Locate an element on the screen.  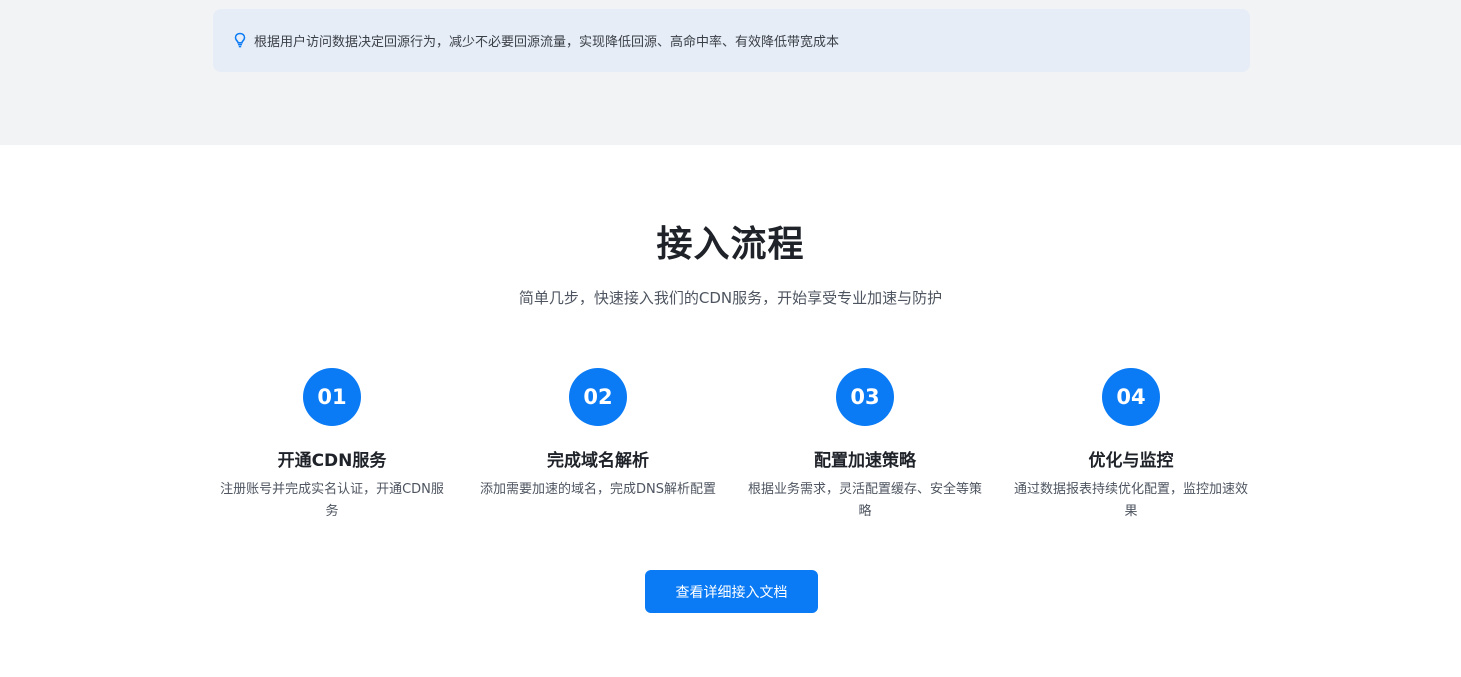
step-card: 03 配置加速策略 根据业务需求，灵活配置缓存、安全等策略 is located at coordinates (865, 445).